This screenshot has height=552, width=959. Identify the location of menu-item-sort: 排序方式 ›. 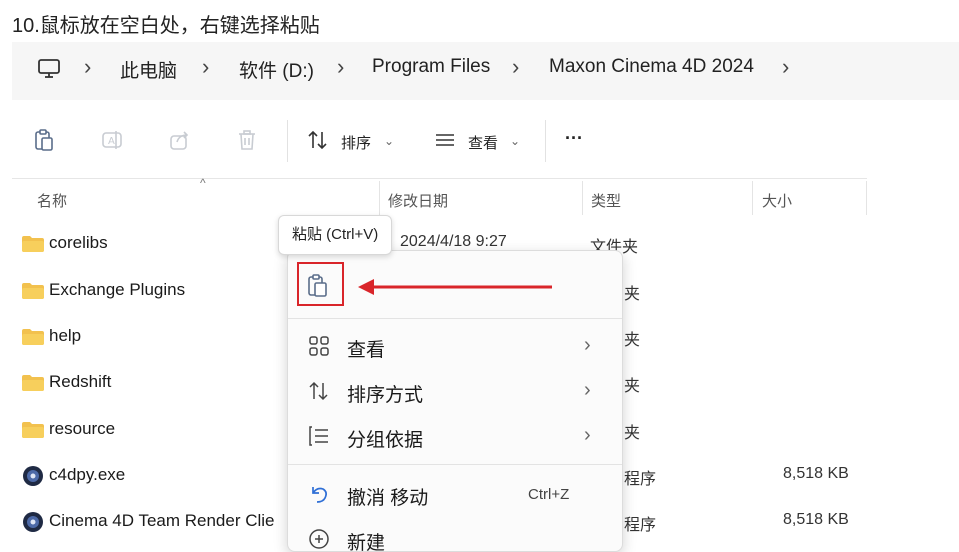
(455, 391).